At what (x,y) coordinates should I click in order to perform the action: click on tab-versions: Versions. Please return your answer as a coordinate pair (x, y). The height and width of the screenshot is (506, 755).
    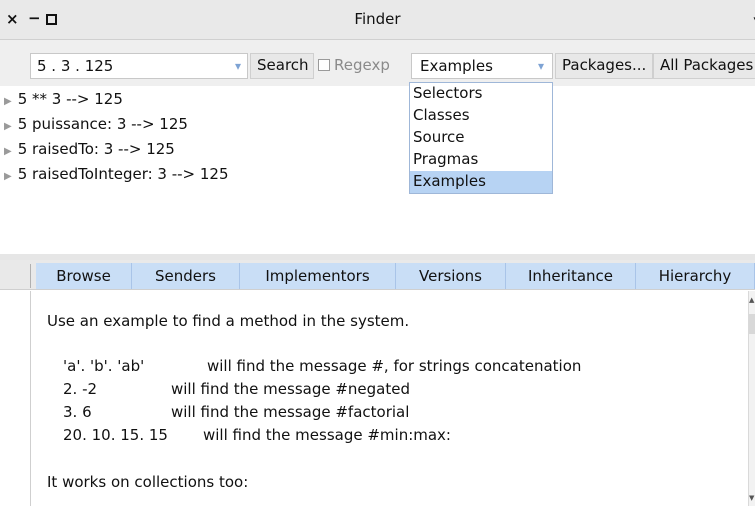
    Looking at the image, I should click on (451, 276).